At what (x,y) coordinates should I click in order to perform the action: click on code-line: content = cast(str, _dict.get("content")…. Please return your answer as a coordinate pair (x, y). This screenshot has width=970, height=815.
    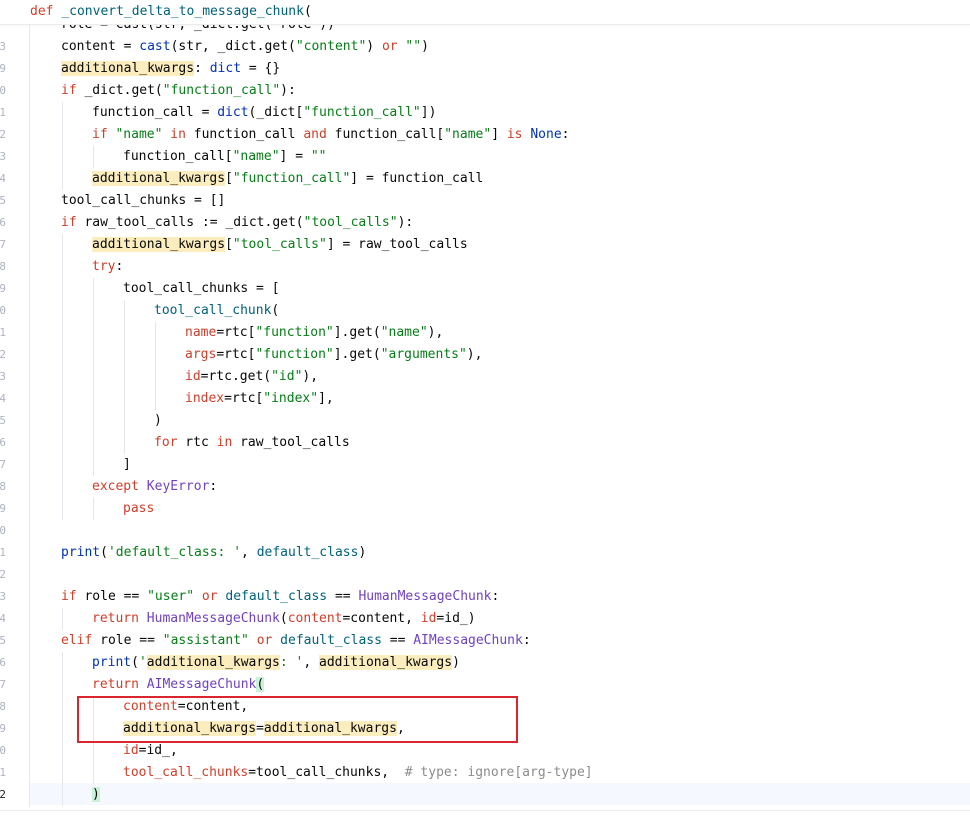
    Looking at the image, I should click on (245, 47).